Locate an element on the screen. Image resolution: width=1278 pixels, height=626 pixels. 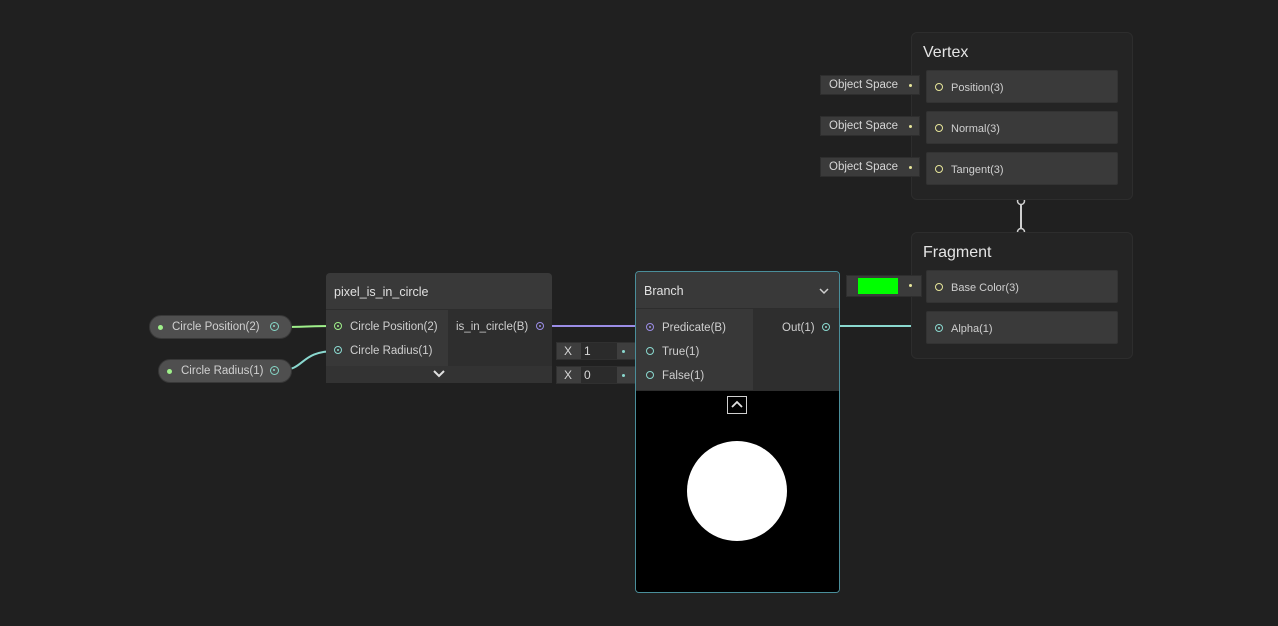
space-field-position: Object Space is located at coordinates (870, 85).